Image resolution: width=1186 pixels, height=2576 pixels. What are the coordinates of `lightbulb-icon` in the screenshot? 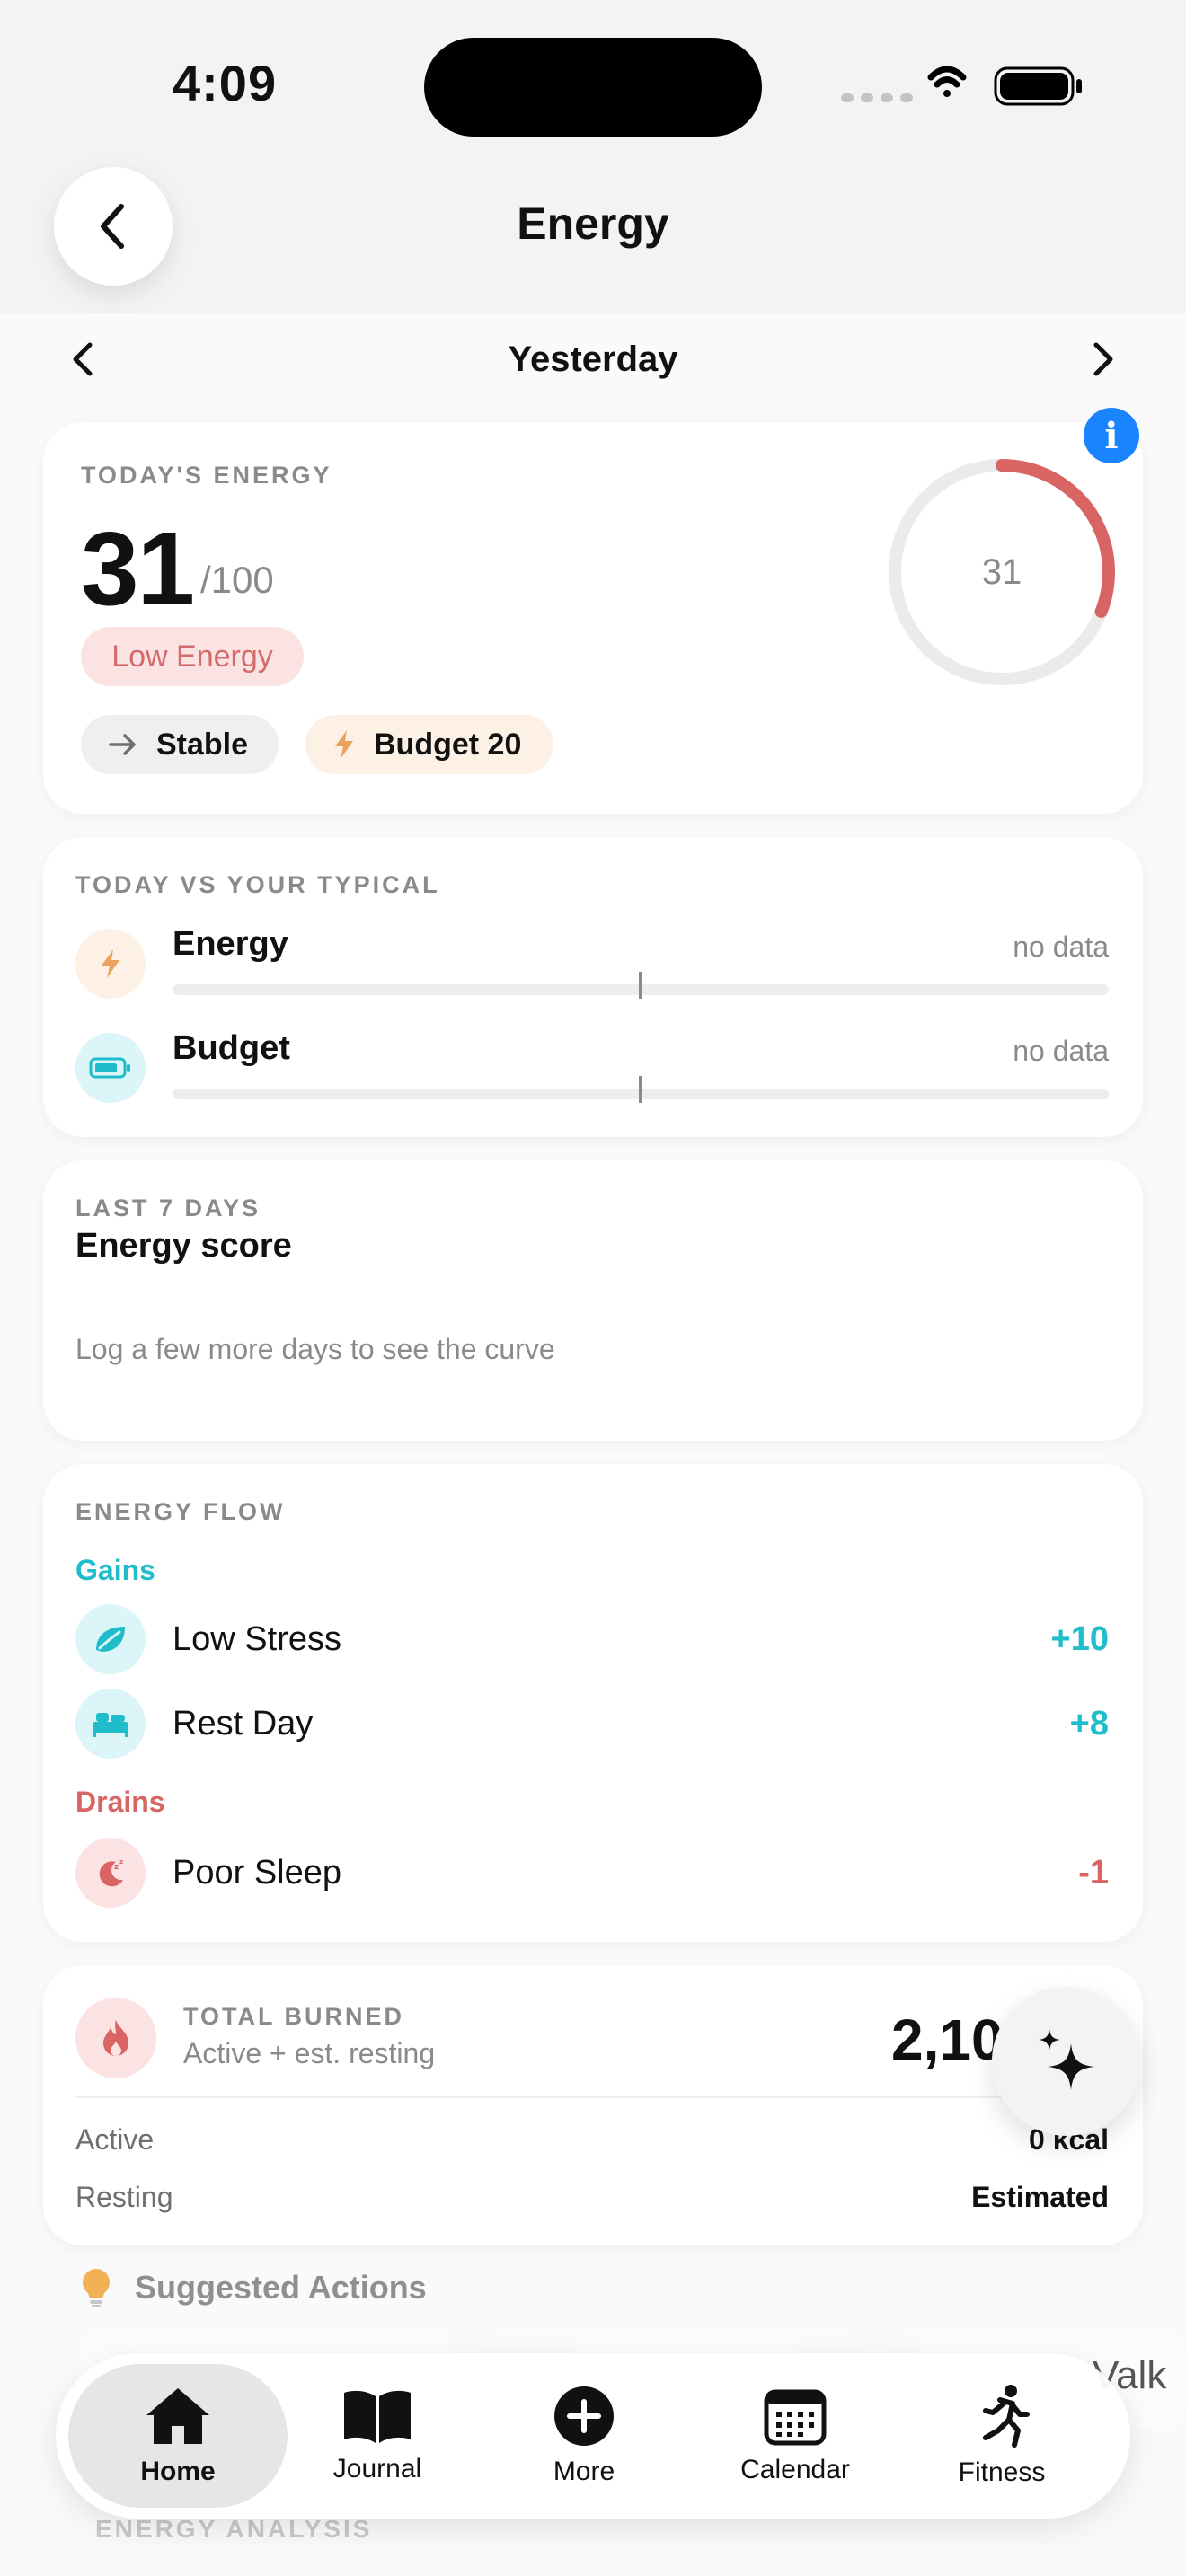 It's located at (96, 2288).